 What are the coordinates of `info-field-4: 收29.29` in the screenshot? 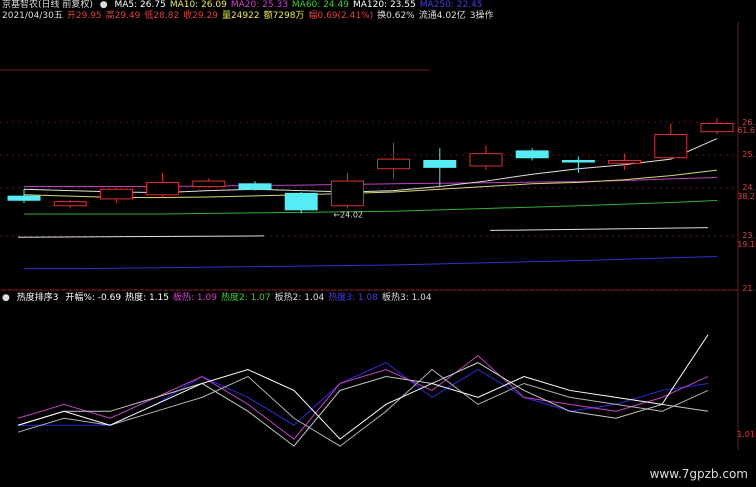 It's located at (200, 16).